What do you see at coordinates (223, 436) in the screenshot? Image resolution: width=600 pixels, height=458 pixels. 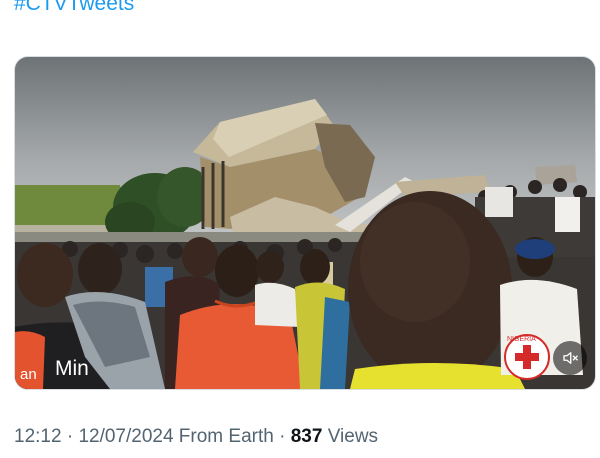 I see `tweet-source: From Earth` at bounding box center [223, 436].